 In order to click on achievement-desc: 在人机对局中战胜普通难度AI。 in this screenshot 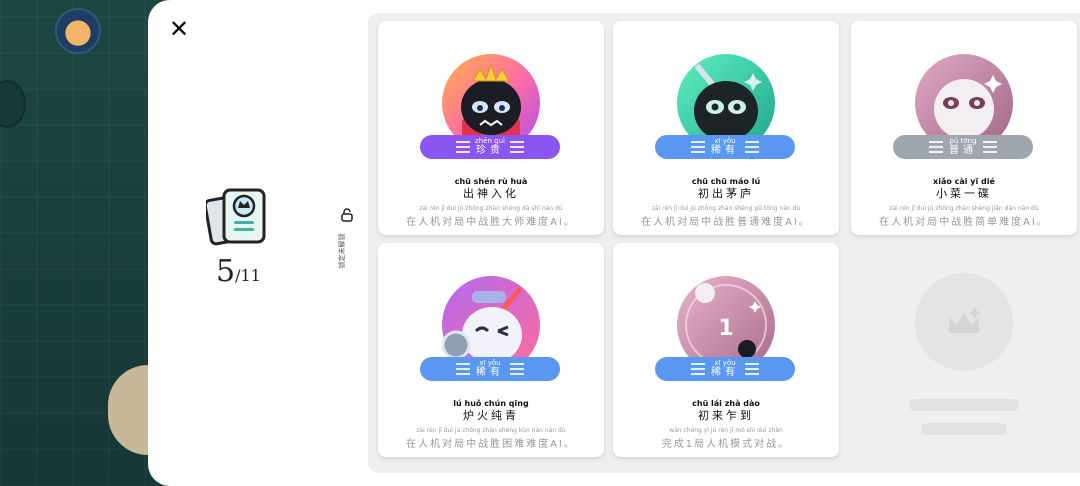, I will do `click(726, 222)`.